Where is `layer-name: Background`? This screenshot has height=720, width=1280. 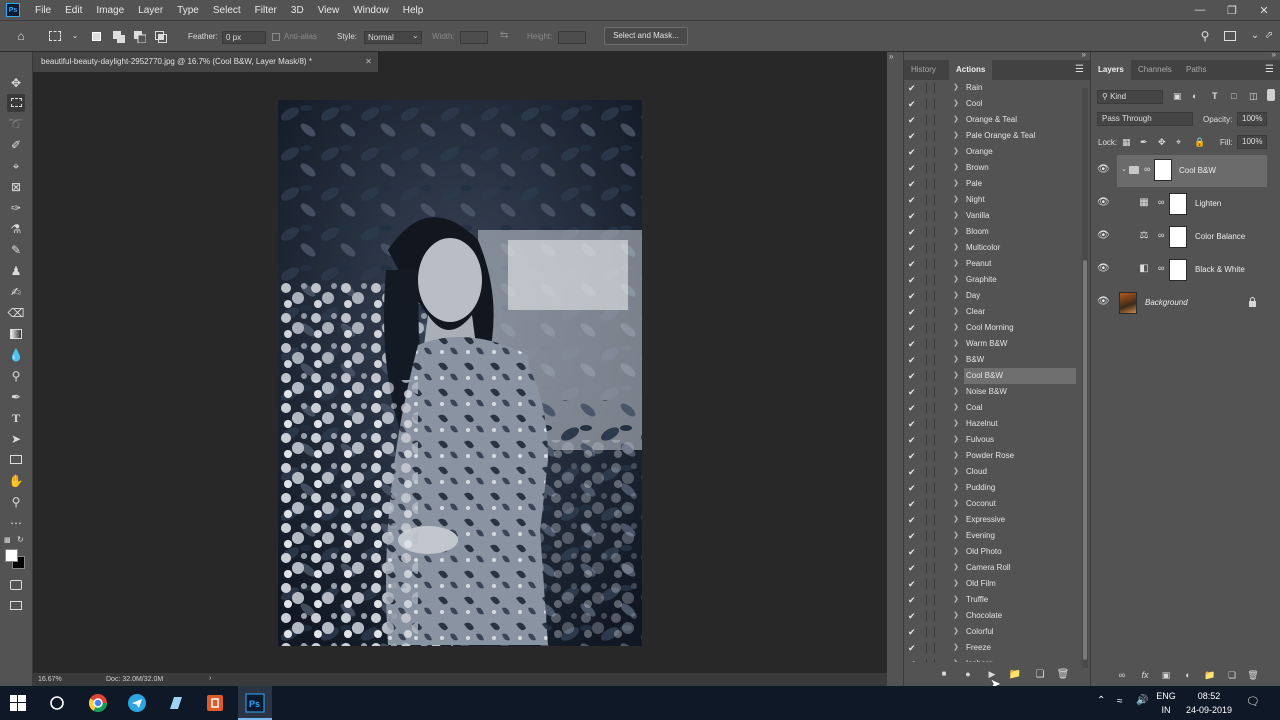 layer-name: Background is located at coordinates (1166, 303).